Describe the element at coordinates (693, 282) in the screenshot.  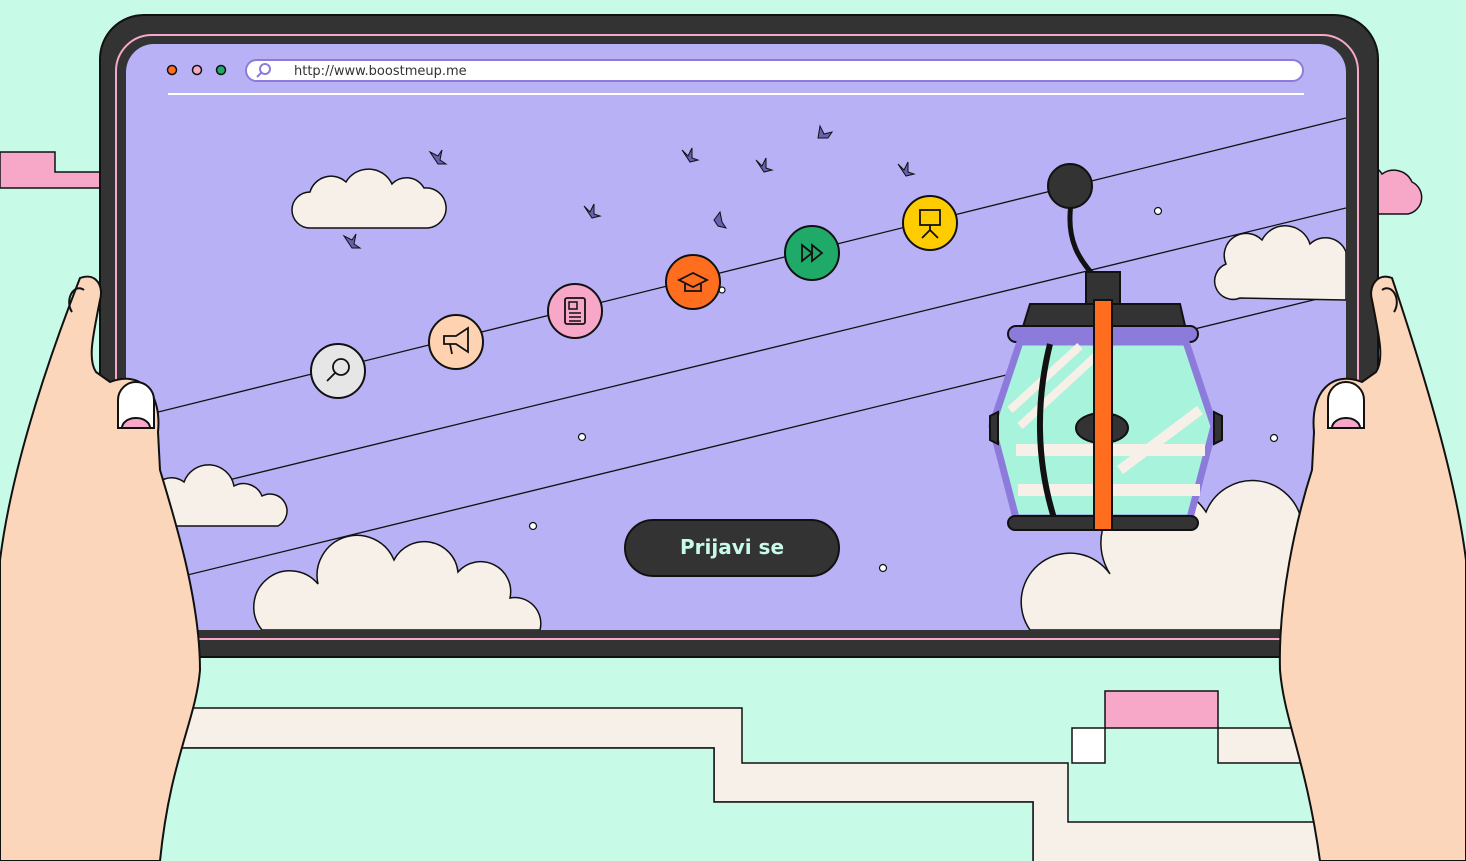
I see `graduation-cap-icon` at that location.